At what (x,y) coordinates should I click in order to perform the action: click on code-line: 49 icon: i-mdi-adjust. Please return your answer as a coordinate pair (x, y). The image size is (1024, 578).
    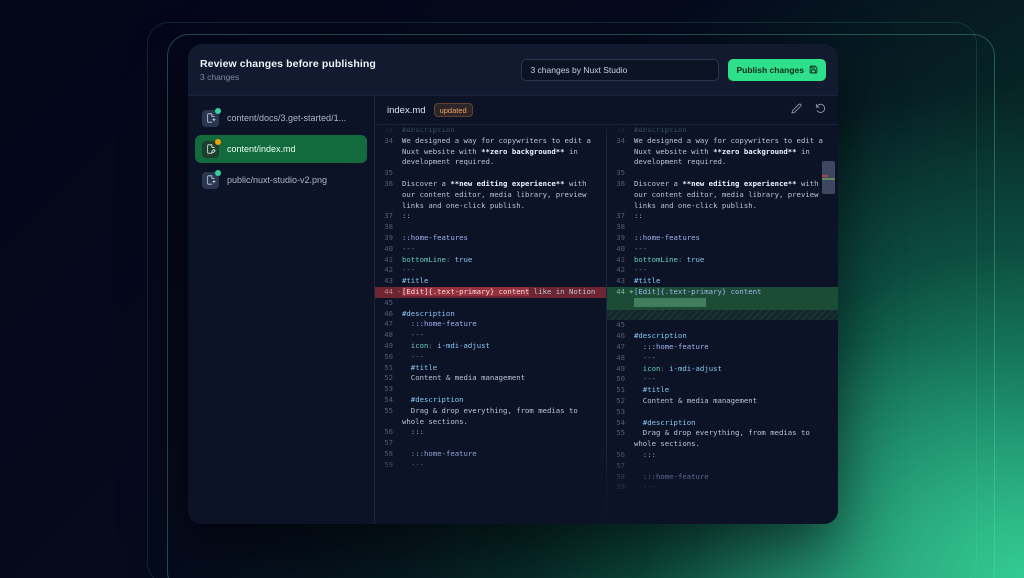
    Looking at the image, I should click on (722, 369).